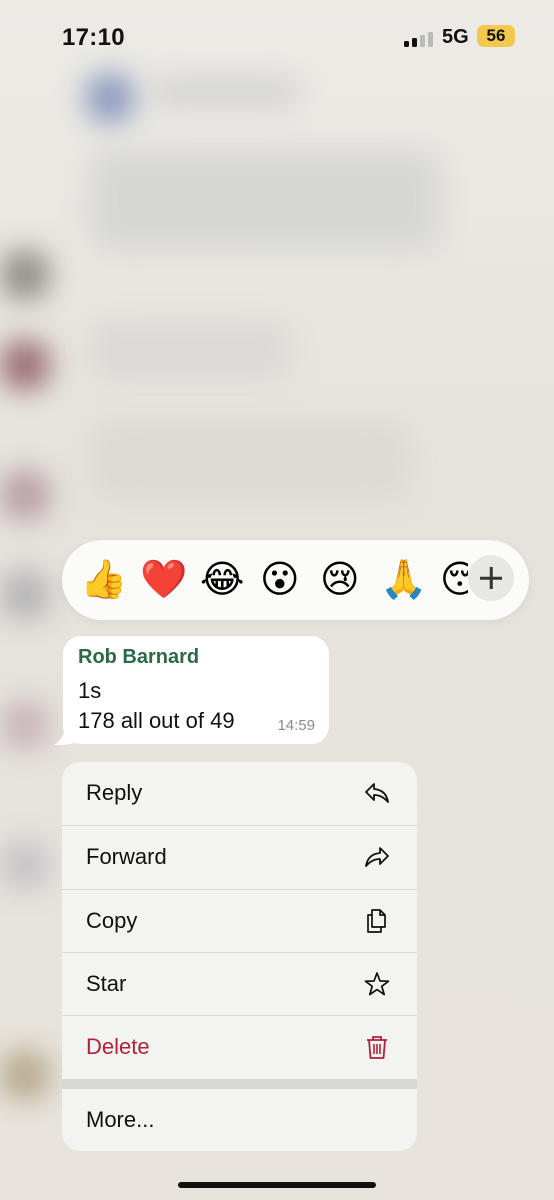 The height and width of the screenshot is (1200, 554). Describe the element at coordinates (376, 921) in the screenshot. I see `copy-icon` at that location.